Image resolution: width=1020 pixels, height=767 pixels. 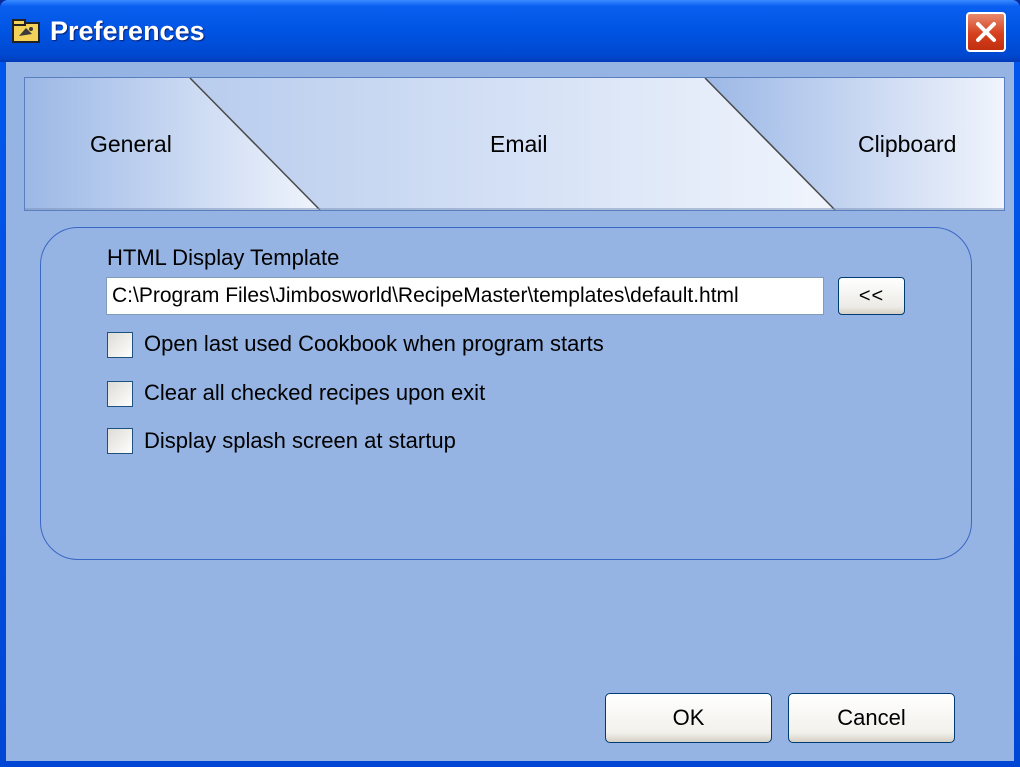 I want to click on app-icon, so click(x=26, y=31).